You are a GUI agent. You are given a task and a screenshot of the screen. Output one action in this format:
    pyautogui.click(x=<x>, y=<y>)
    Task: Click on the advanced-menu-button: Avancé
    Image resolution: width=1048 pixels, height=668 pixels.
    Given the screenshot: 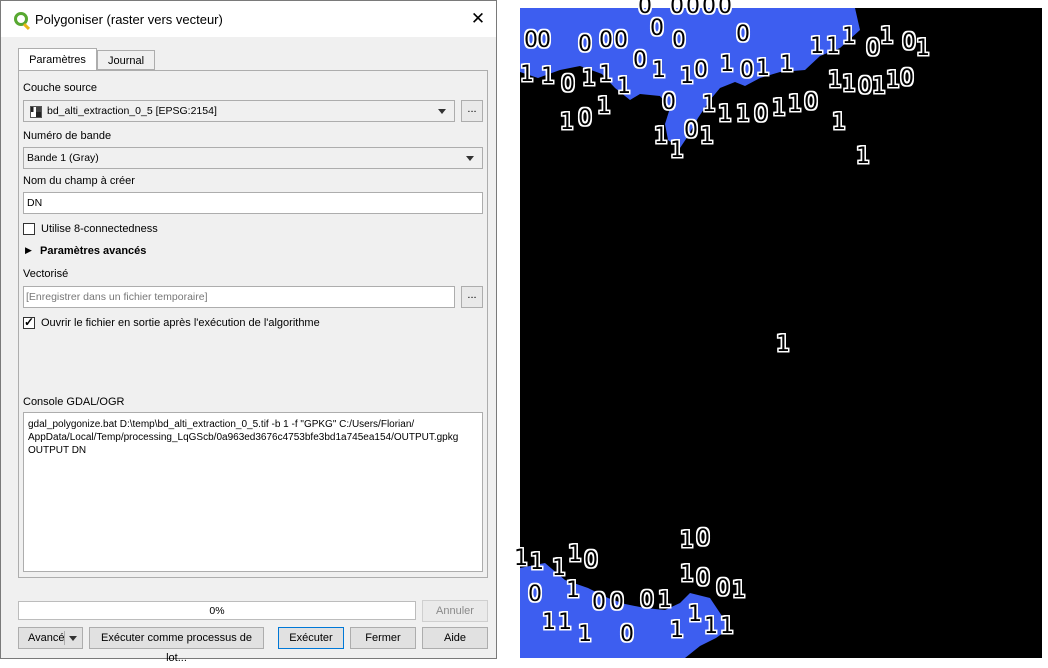 What is the action you would take?
    pyautogui.click(x=50, y=638)
    